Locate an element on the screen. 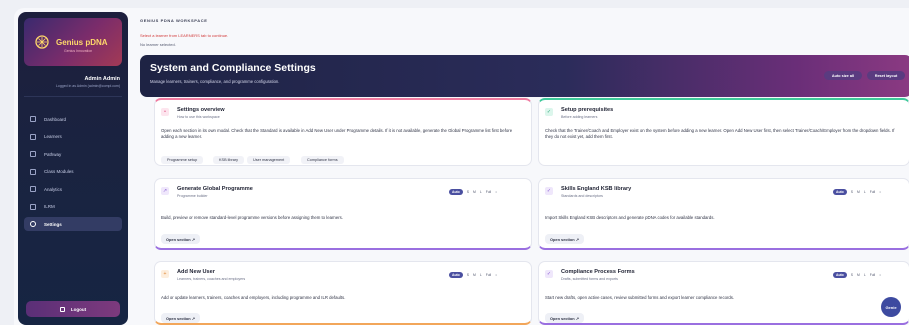 Image resolution: width=909 pixels, height=325 pixels. logout-label: Logout is located at coordinates (78, 309).